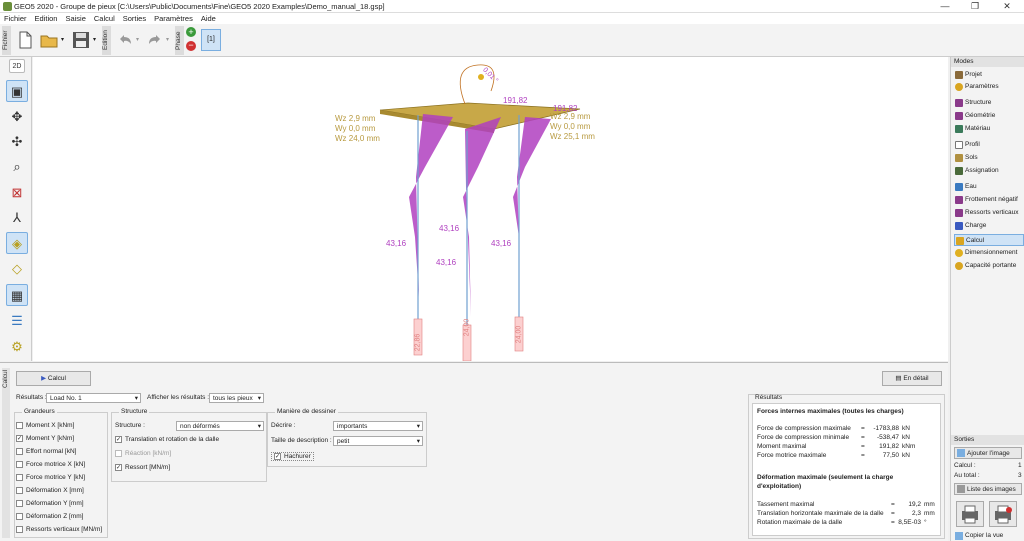 This screenshot has height=541, width=1024. I want to click on bearing-capacity-icon, so click(959, 266).